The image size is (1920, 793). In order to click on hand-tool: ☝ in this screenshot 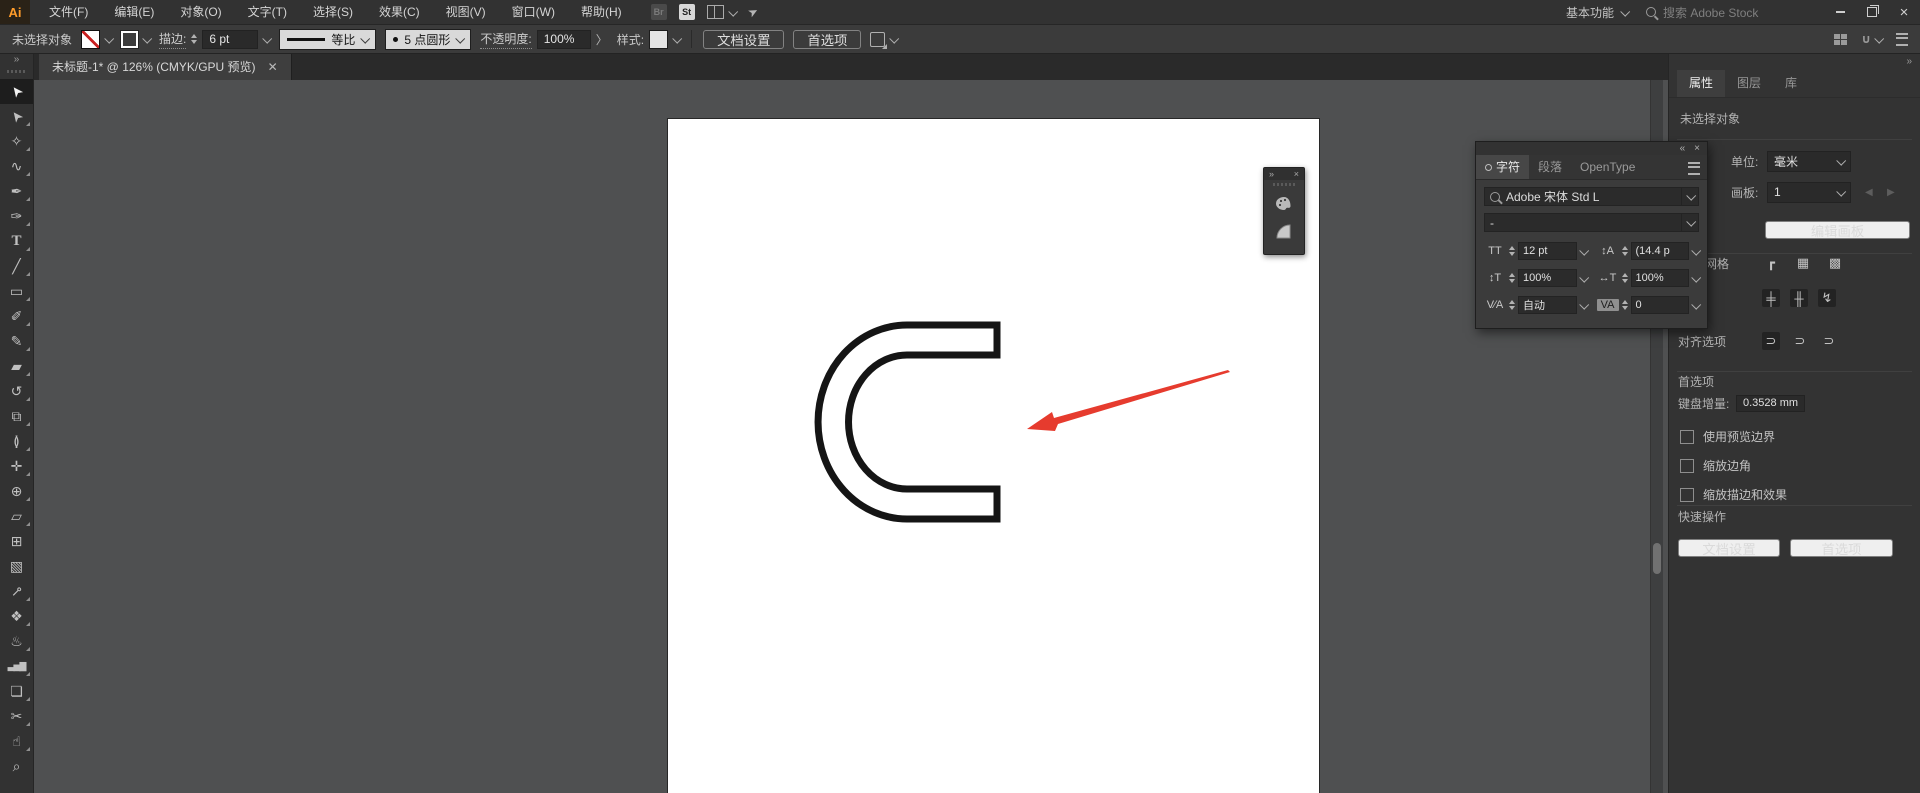, I will do `click(16, 741)`.